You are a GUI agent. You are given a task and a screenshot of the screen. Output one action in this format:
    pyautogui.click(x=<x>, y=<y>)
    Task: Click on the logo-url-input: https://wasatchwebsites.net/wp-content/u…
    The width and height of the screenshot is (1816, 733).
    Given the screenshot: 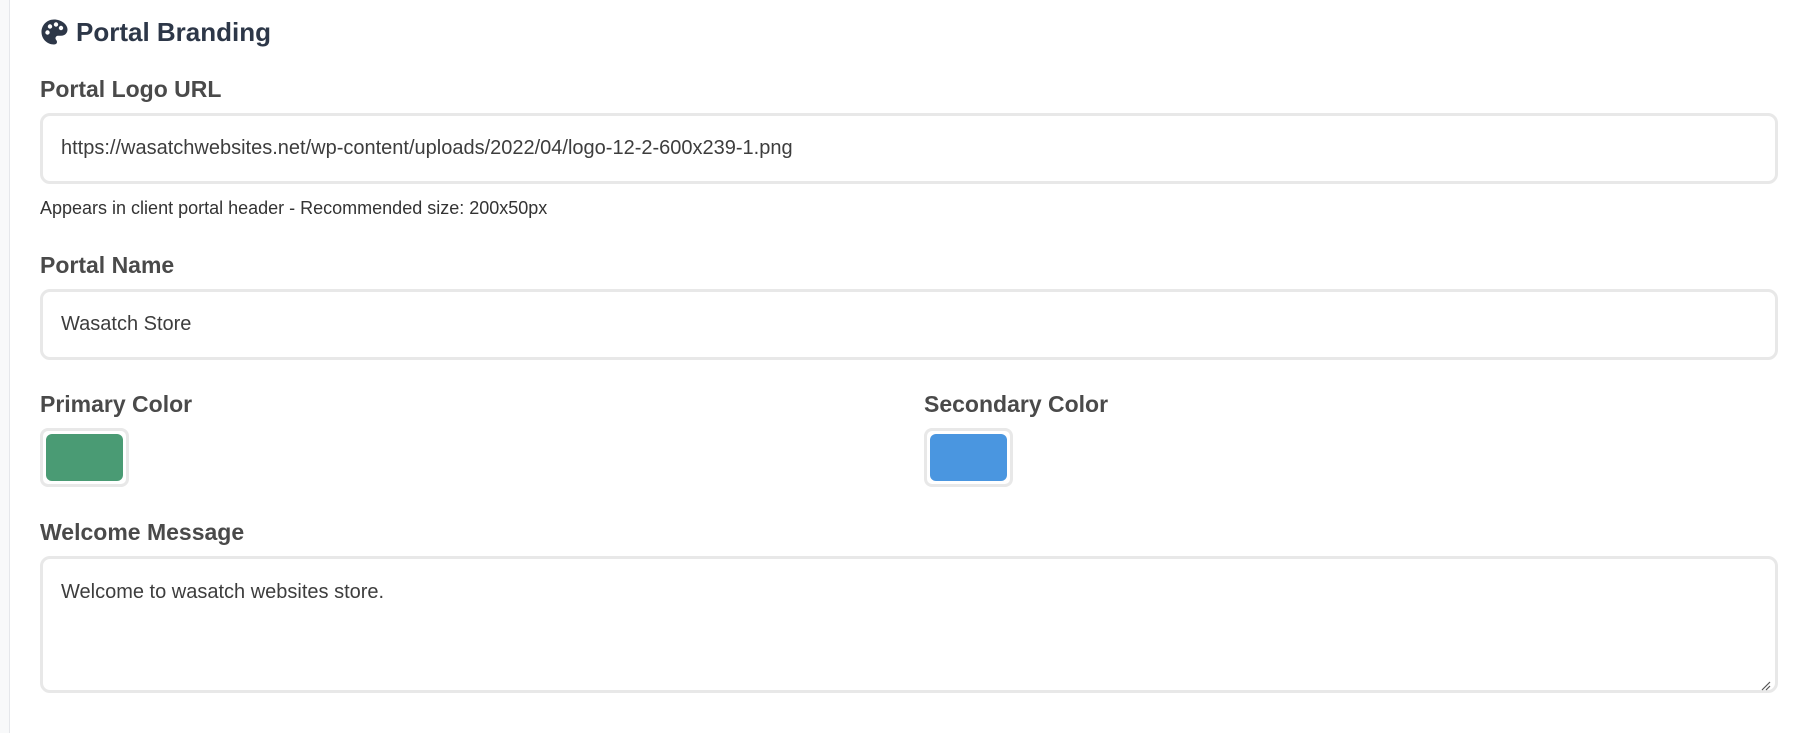 What is the action you would take?
    pyautogui.click(x=909, y=148)
    